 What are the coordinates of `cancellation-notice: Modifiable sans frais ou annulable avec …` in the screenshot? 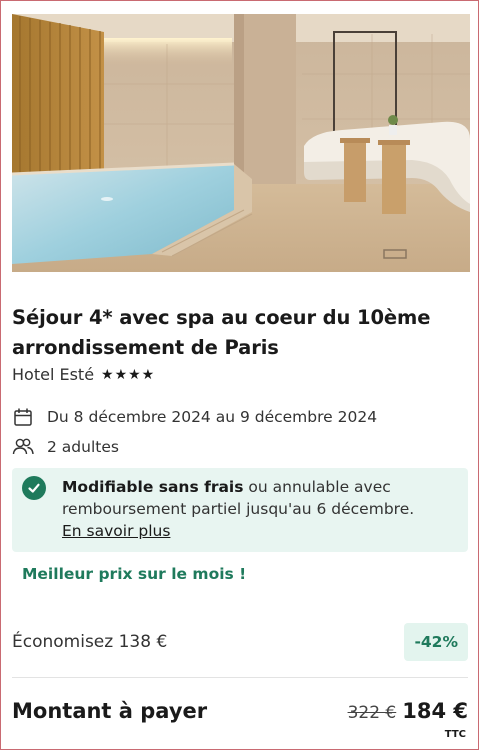 It's located at (240, 510).